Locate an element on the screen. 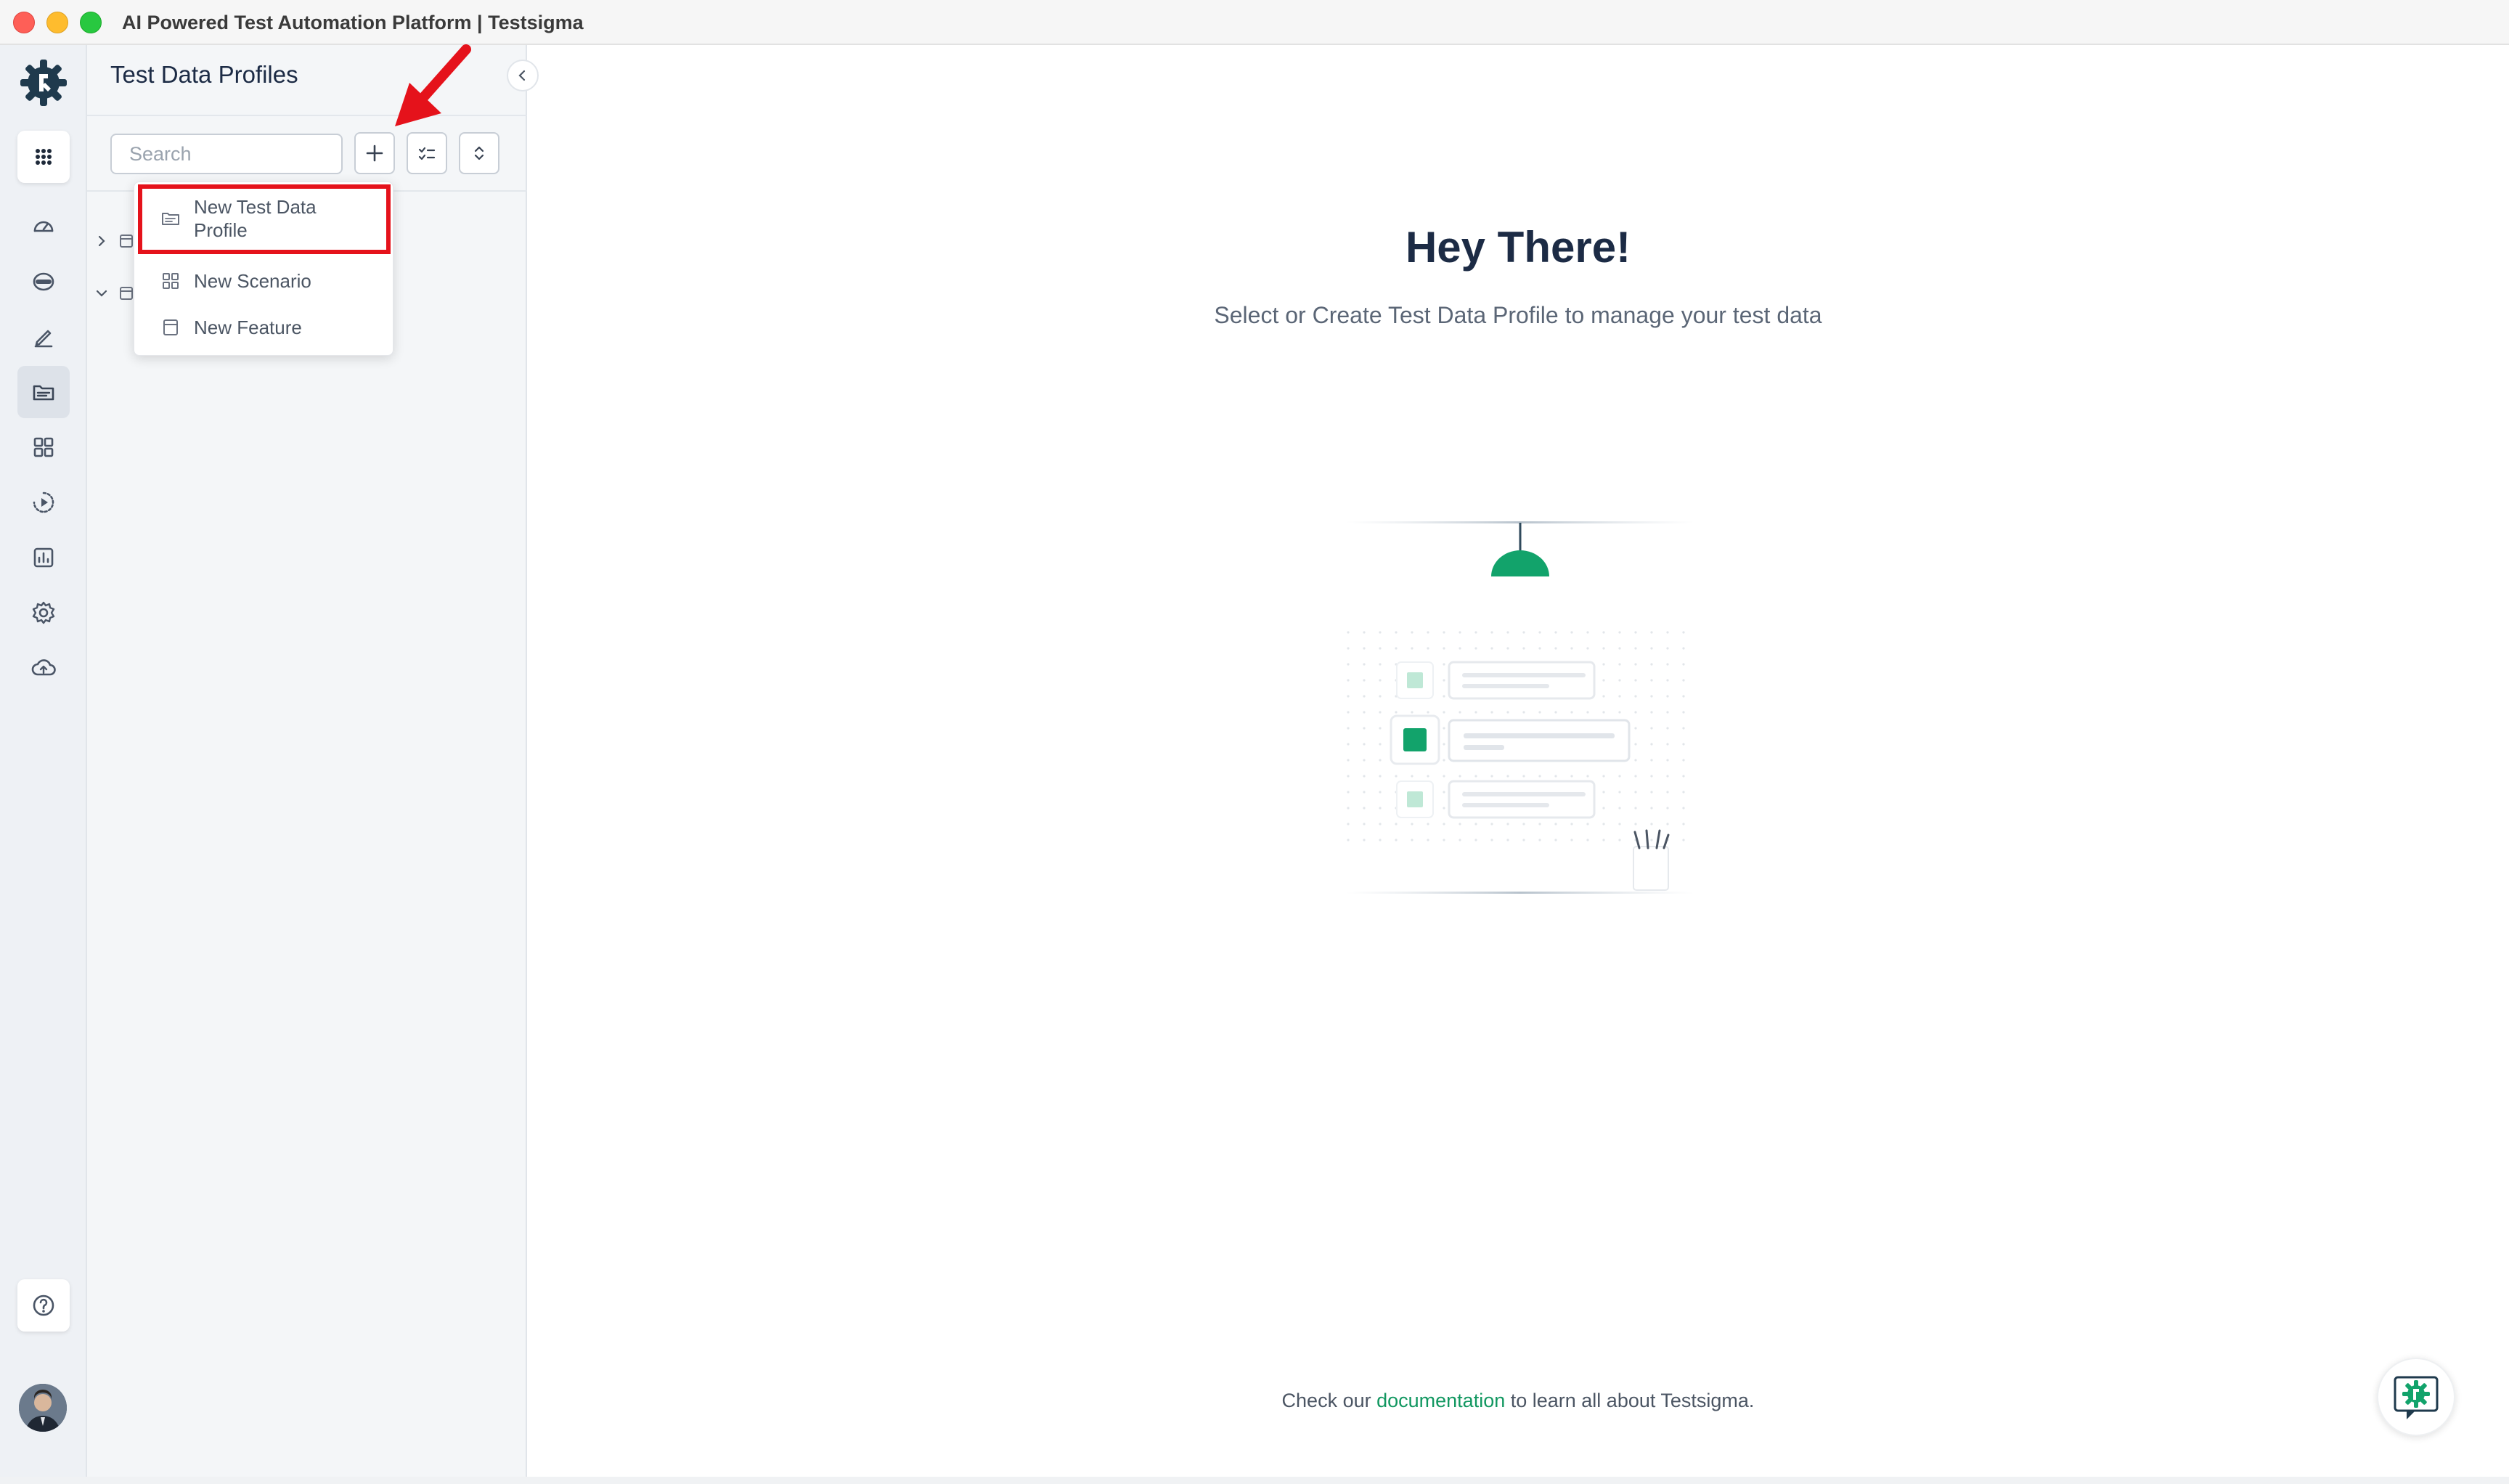  footer-suffix: to learn all about Testsigma. is located at coordinates (1630, 1400).